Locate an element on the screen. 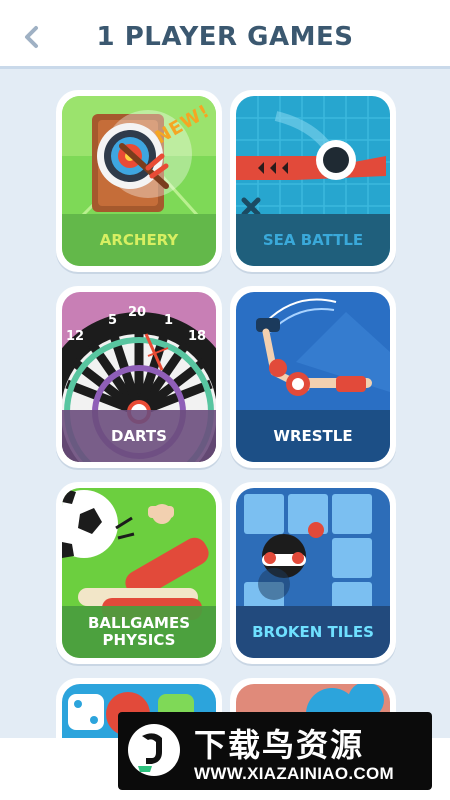  sea-battle-artwork: SEA BATTLE is located at coordinates (313, 181).